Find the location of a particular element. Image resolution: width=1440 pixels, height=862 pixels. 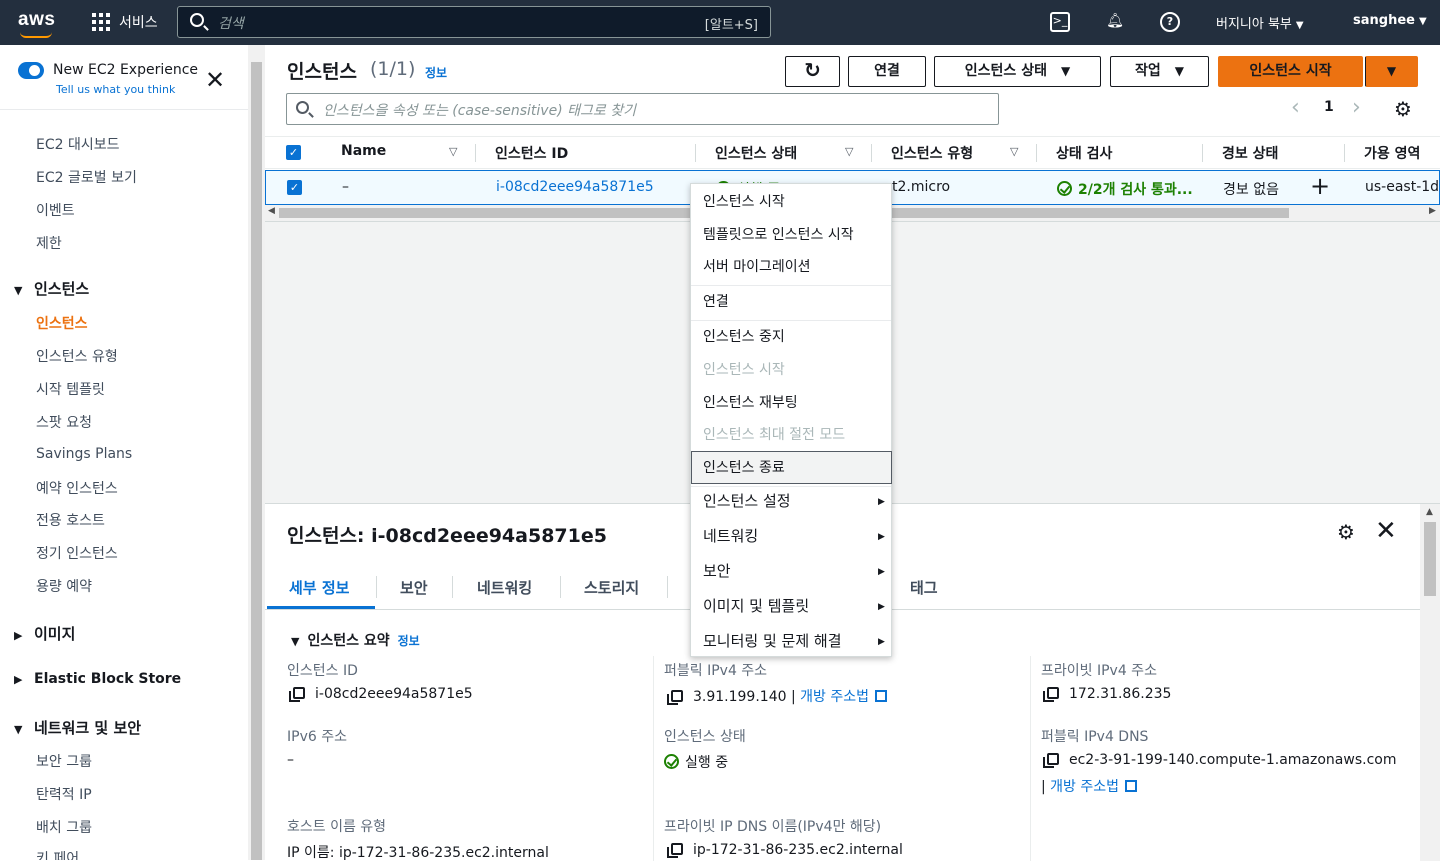

menu-item-connect: 연결 is located at coordinates (716, 301).